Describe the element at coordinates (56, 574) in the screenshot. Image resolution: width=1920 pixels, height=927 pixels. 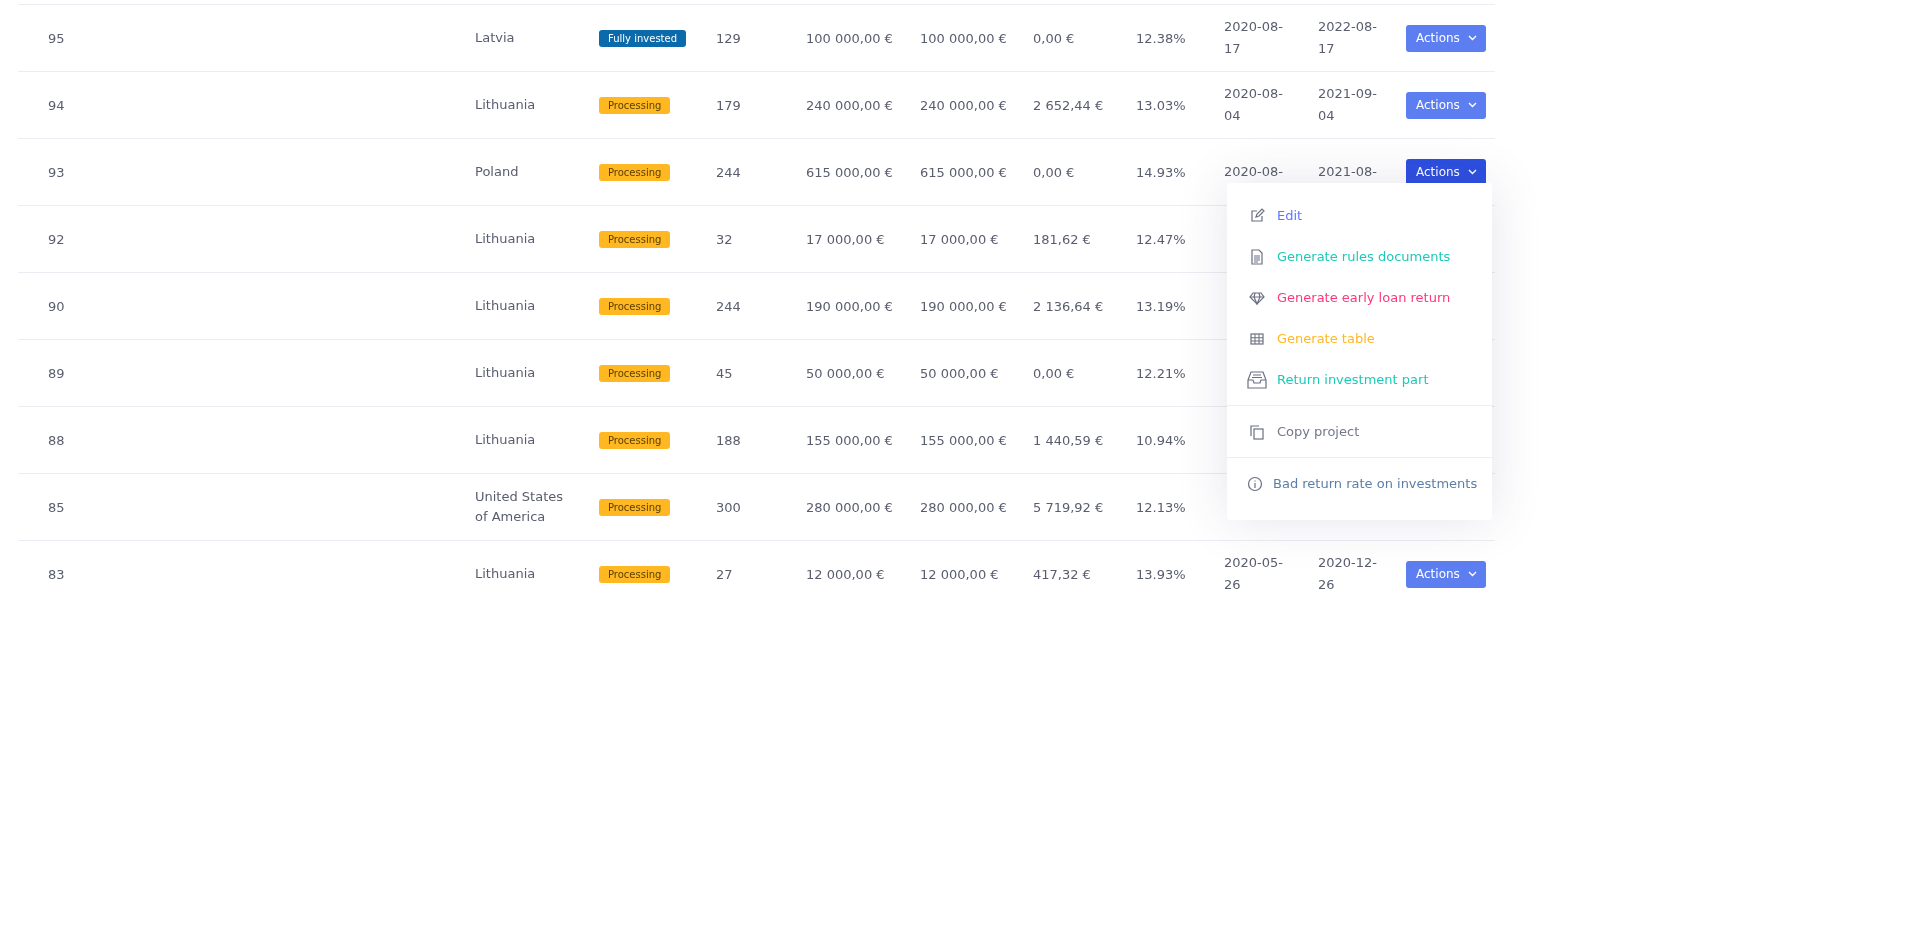
I see `table-cell-text: 83` at that location.